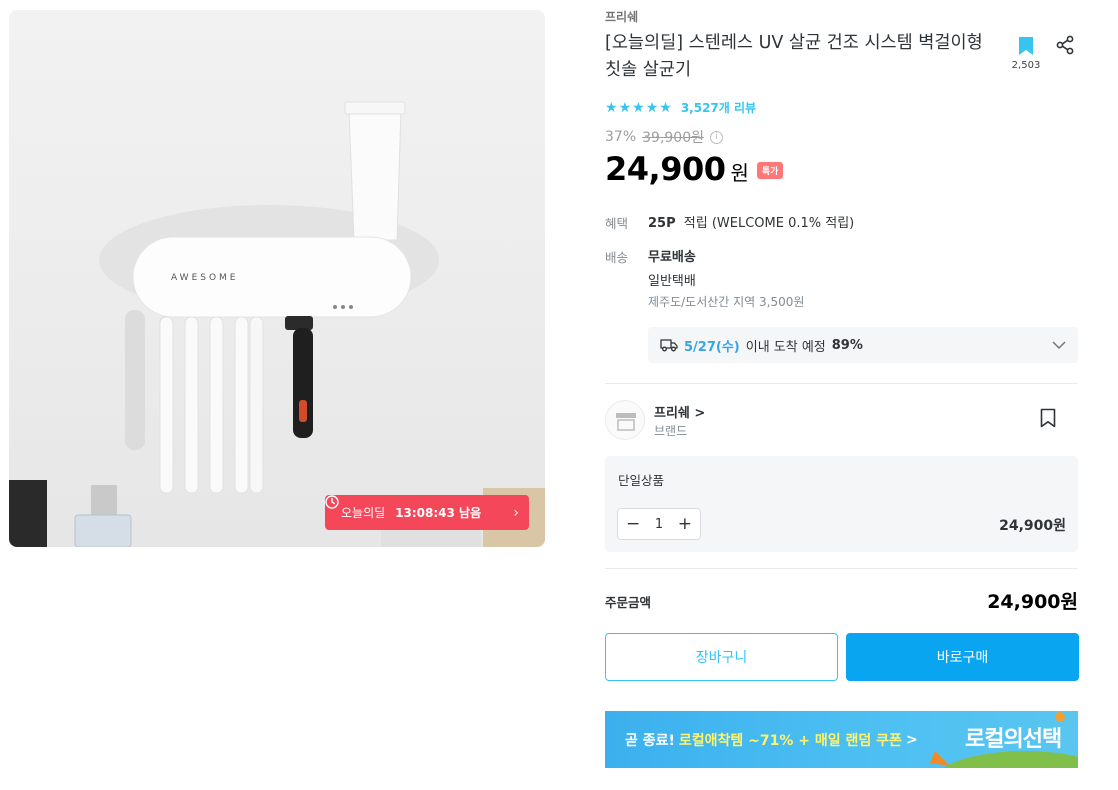  I want to click on review-count-link: 3,527개 리뷰, so click(718, 107).